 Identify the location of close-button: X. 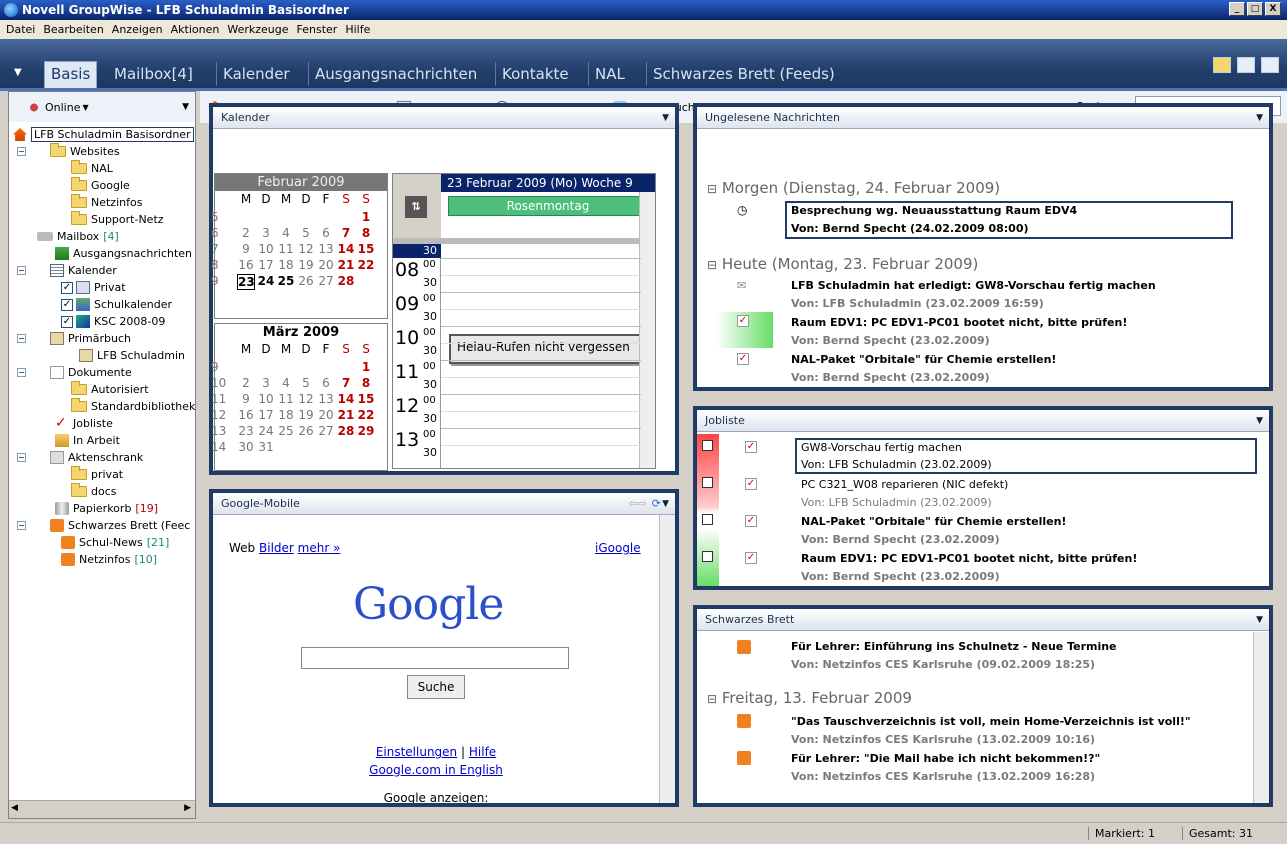
(1273, 9).